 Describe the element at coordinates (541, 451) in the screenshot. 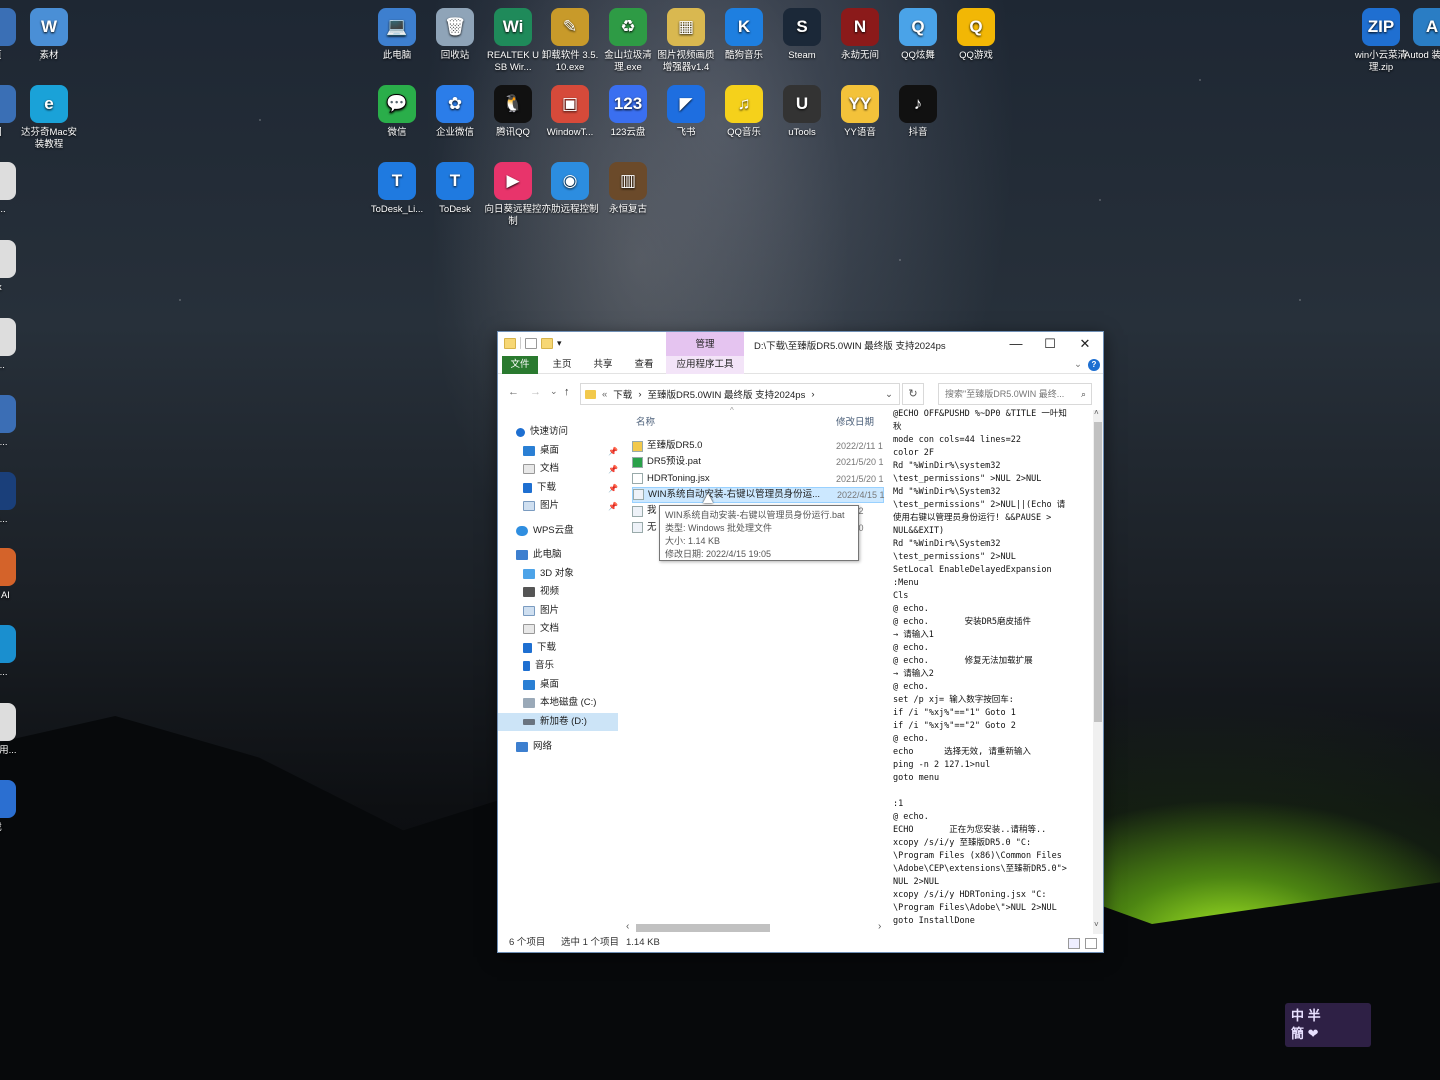

I see `nav-desktop: 桌面` at that location.